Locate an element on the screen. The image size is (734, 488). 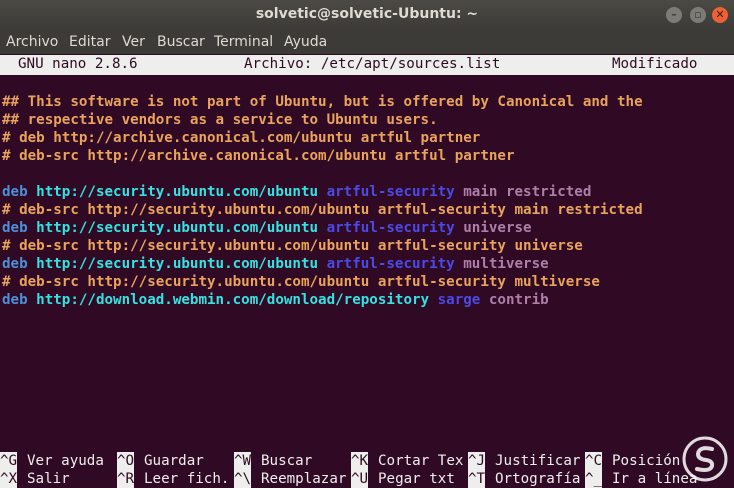
shortcut-key: ^T is located at coordinates (477, 479).